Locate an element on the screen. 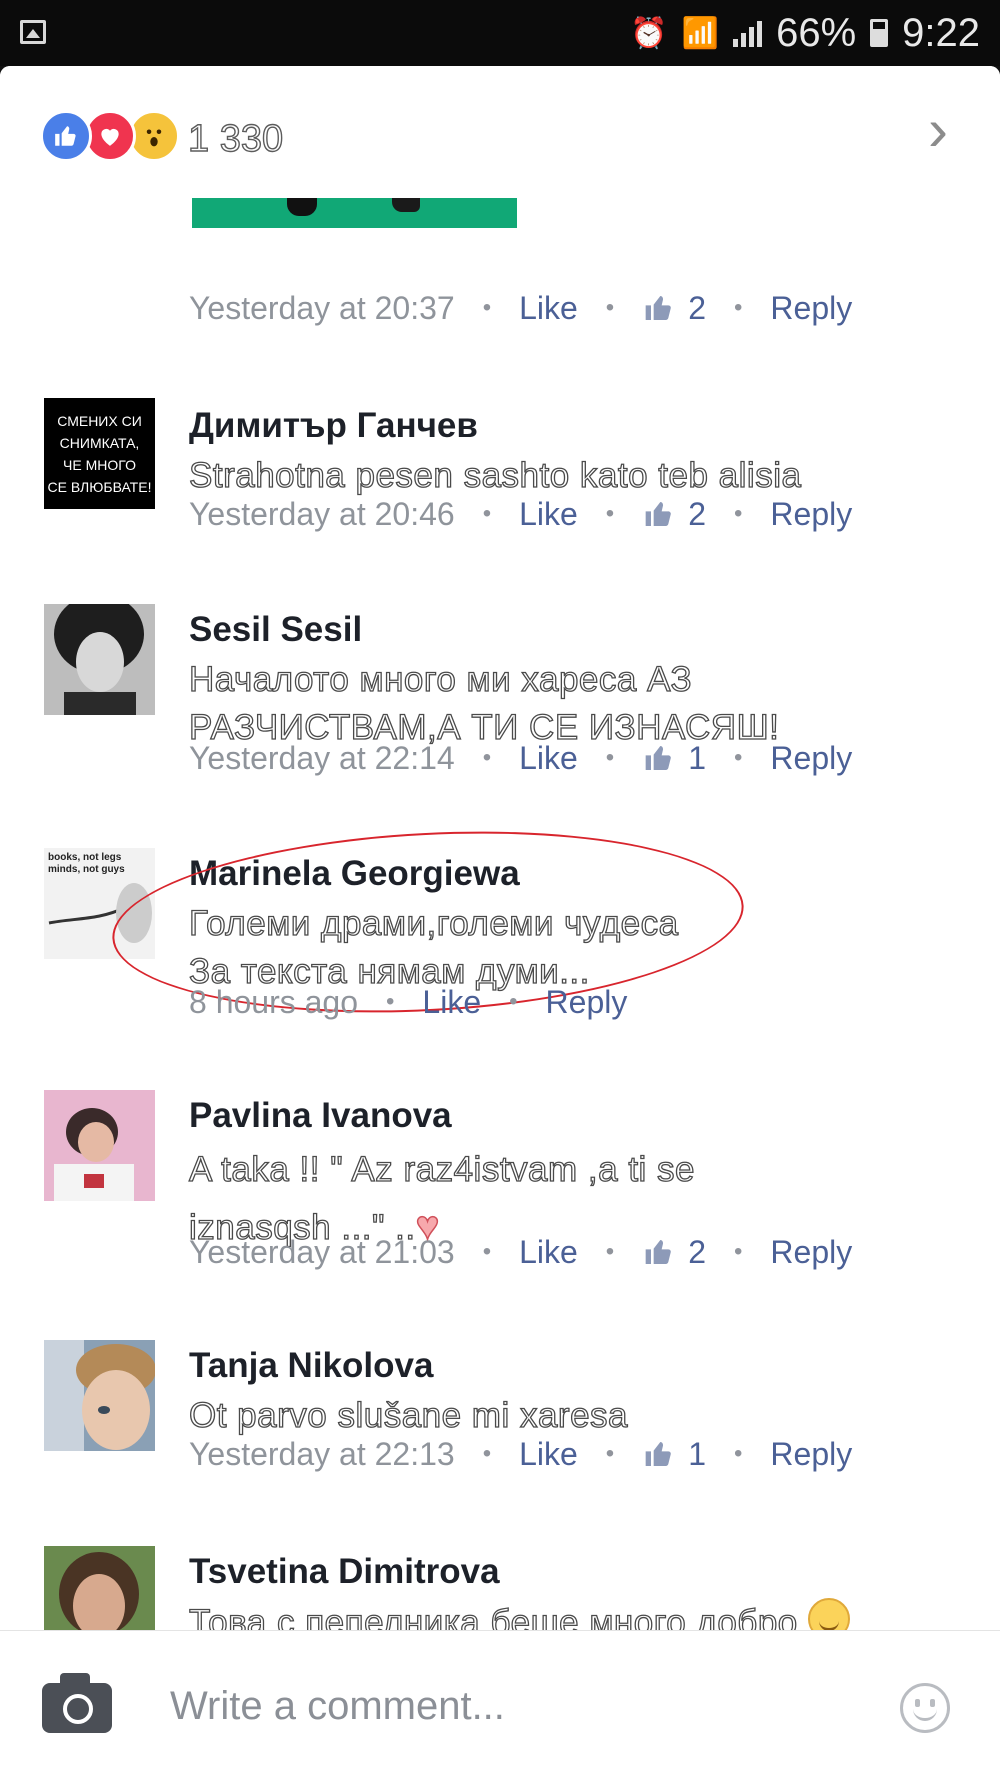 The image size is (1000, 1777). status-icons: ⏰ 📶 66% 9:22 is located at coordinates (805, 33).